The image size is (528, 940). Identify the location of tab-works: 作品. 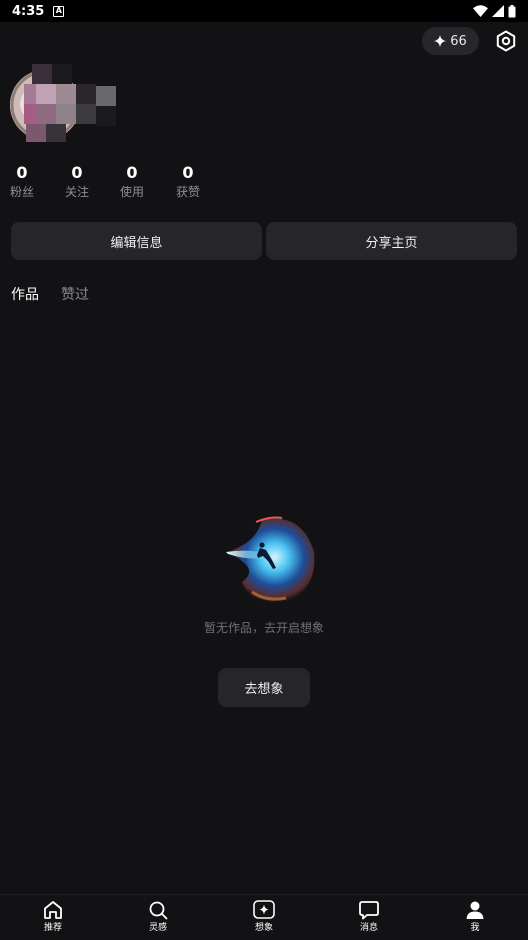
(25, 295).